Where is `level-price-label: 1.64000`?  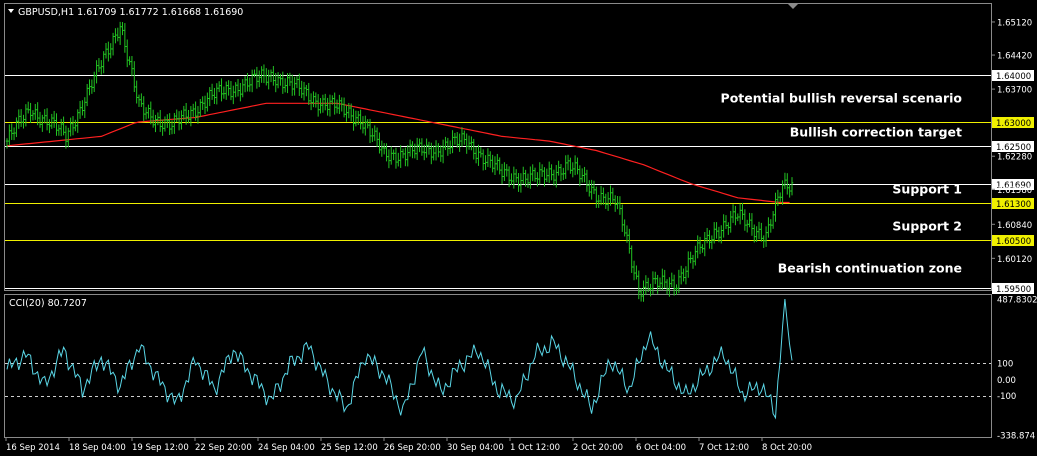
level-price-label: 1.64000 is located at coordinates (1013, 77).